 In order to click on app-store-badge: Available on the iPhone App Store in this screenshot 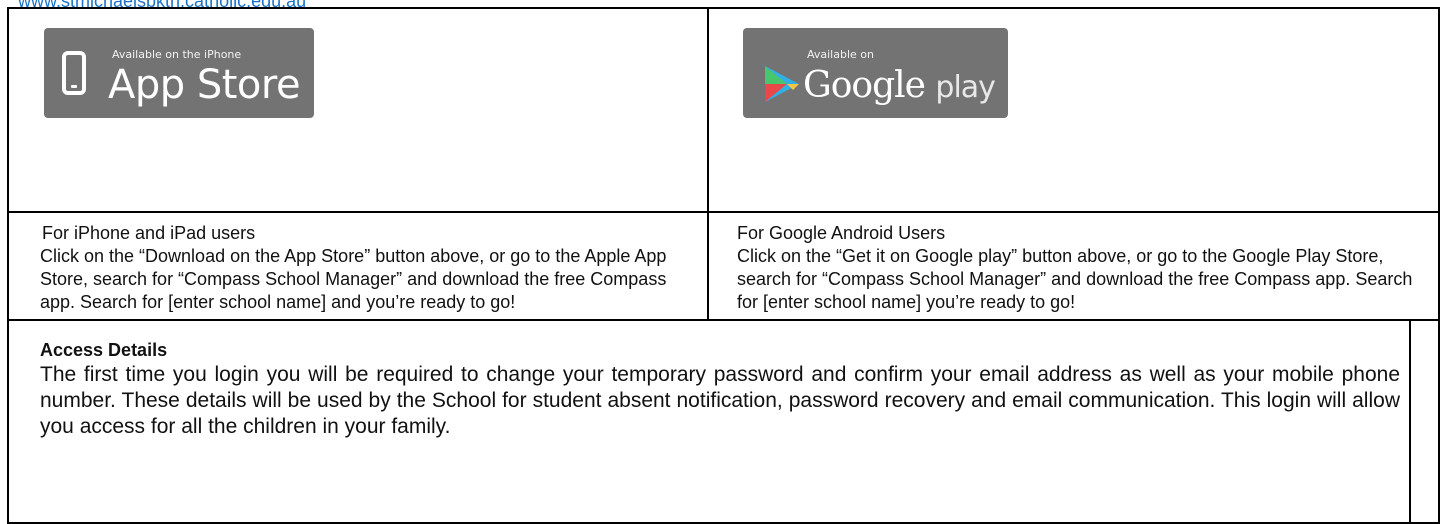, I will do `click(179, 73)`.